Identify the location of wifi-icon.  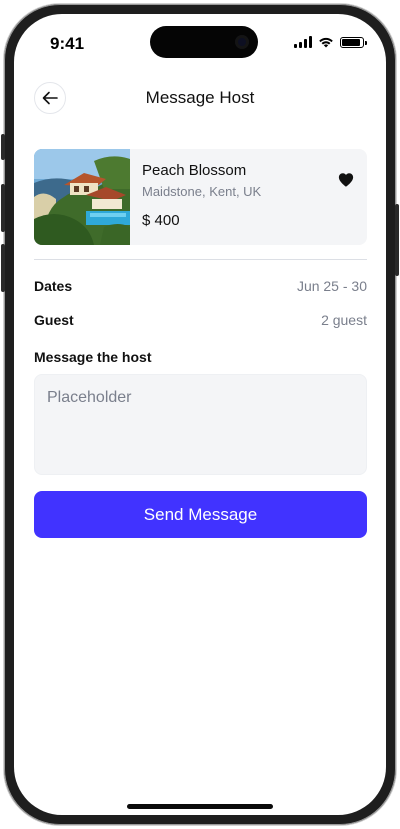
(326, 42).